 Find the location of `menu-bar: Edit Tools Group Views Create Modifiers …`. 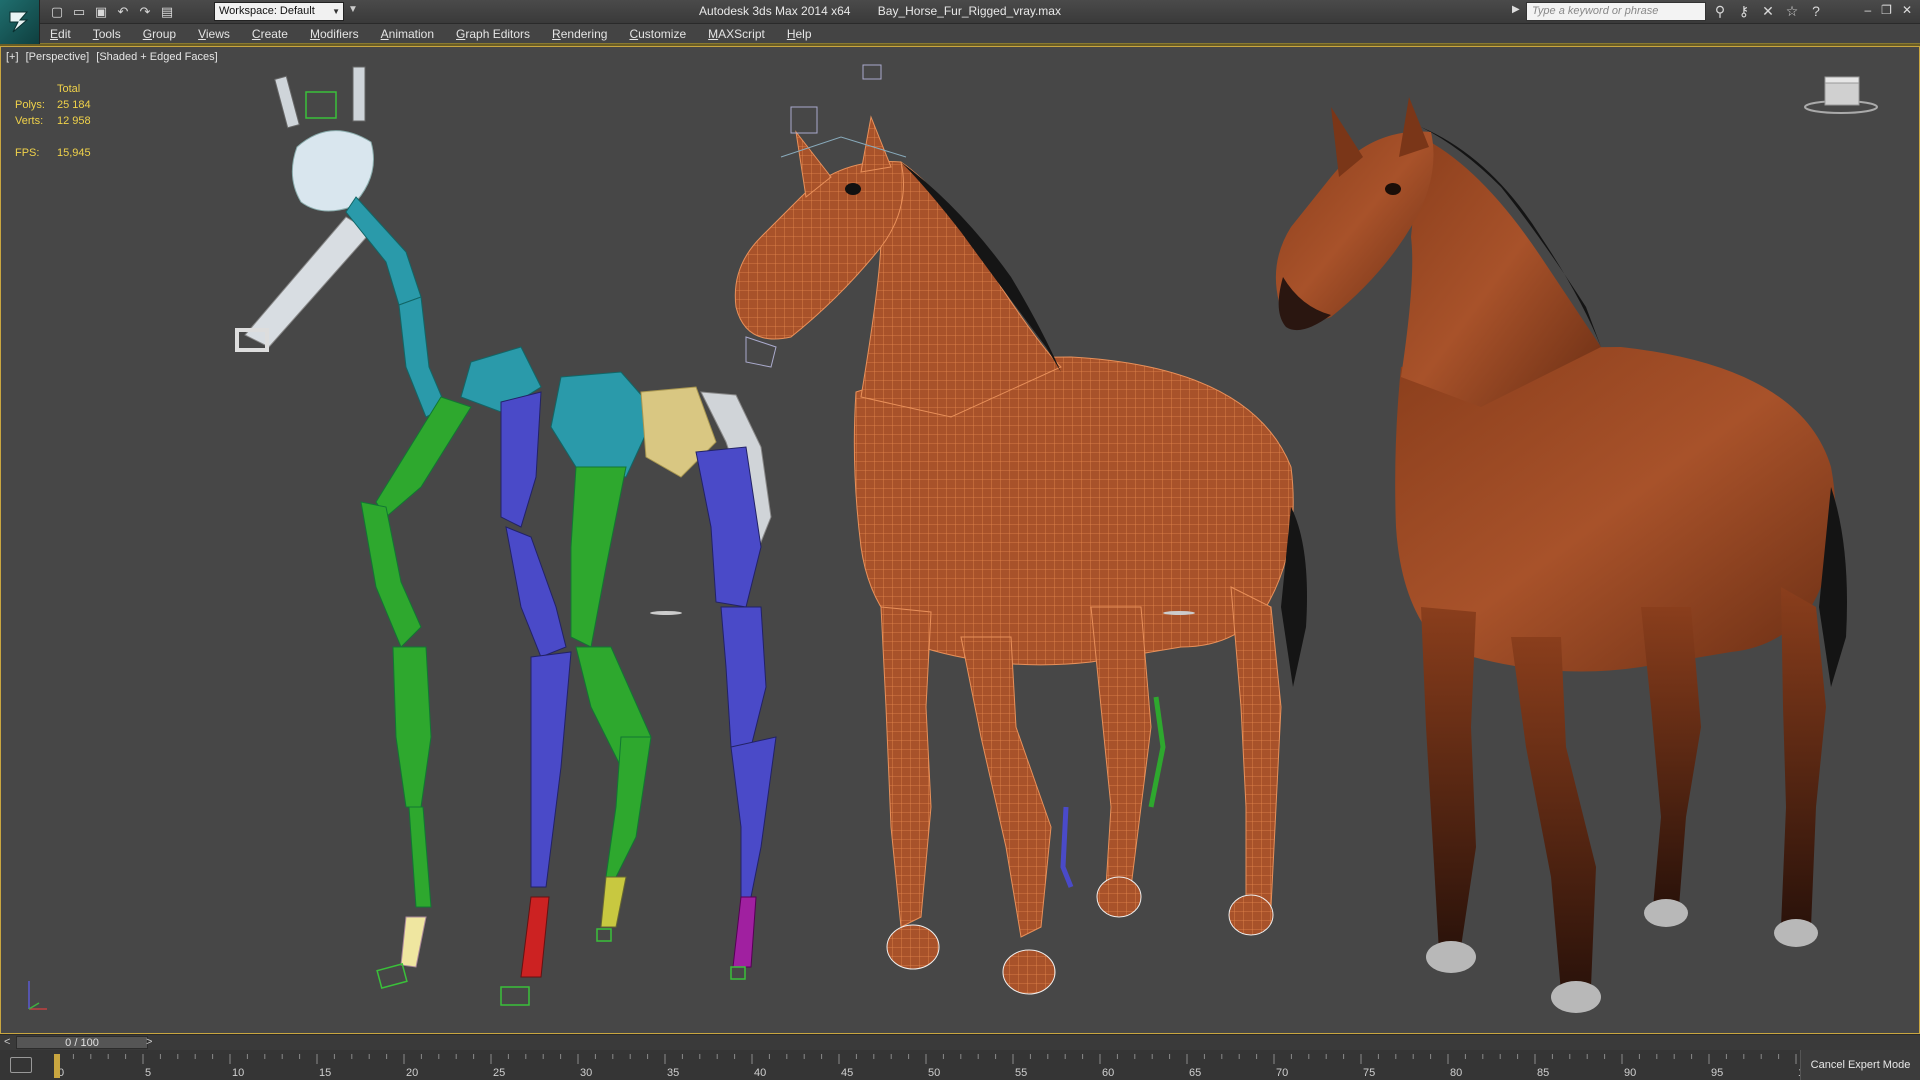

menu-bar: Edit Tools Group Views Create Modifiers … is located at coordinates (980, 34).